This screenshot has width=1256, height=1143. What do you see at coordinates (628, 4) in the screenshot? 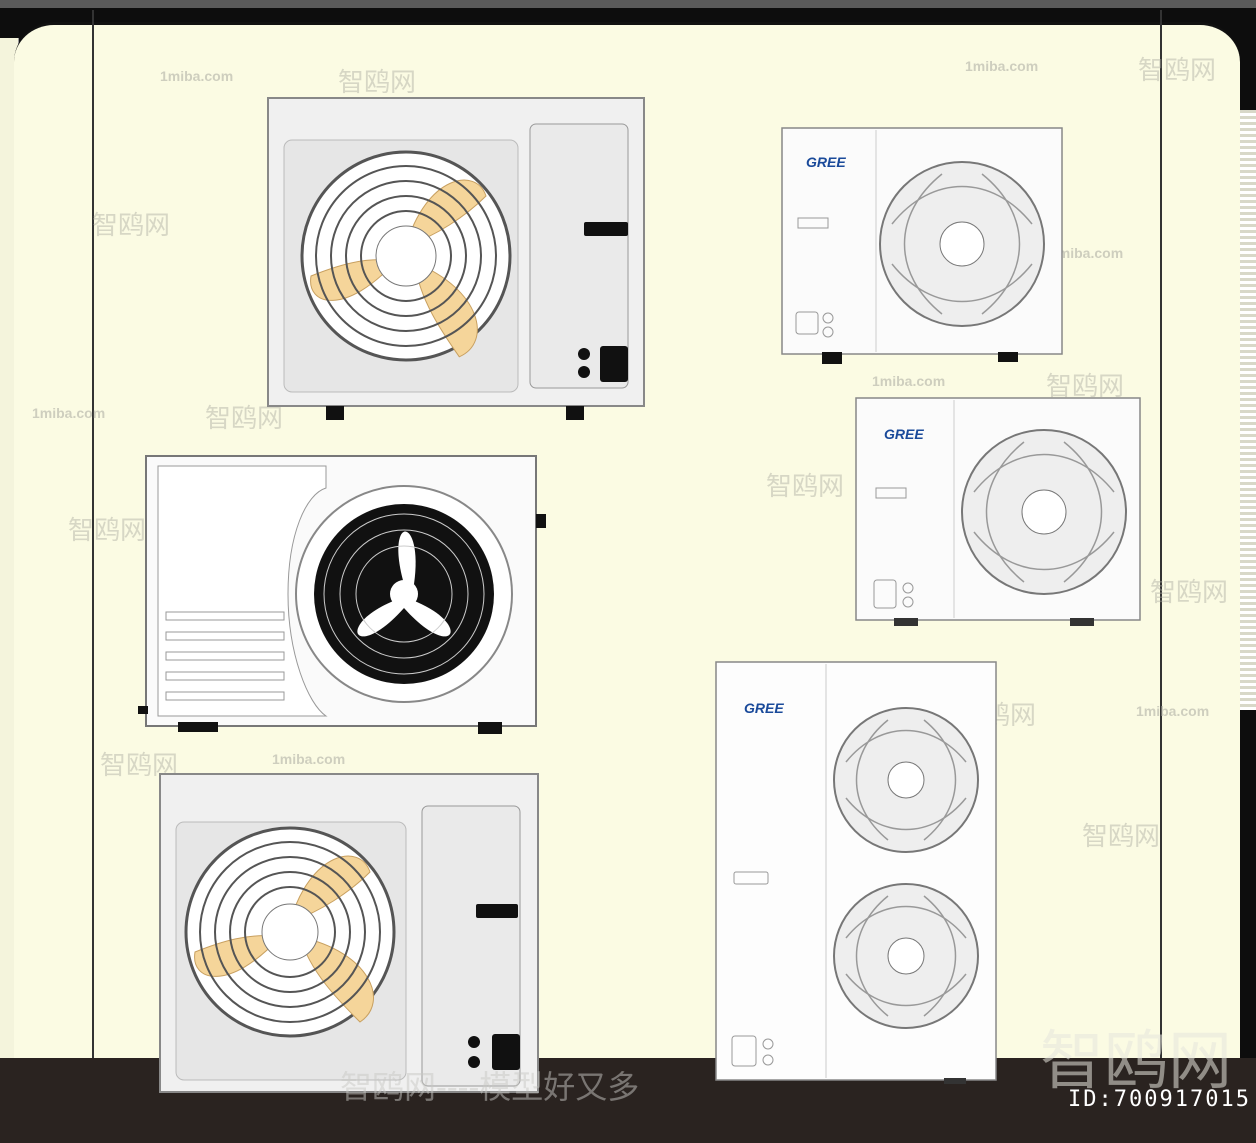
I see `top-bar` at bounding box center [628, 4].